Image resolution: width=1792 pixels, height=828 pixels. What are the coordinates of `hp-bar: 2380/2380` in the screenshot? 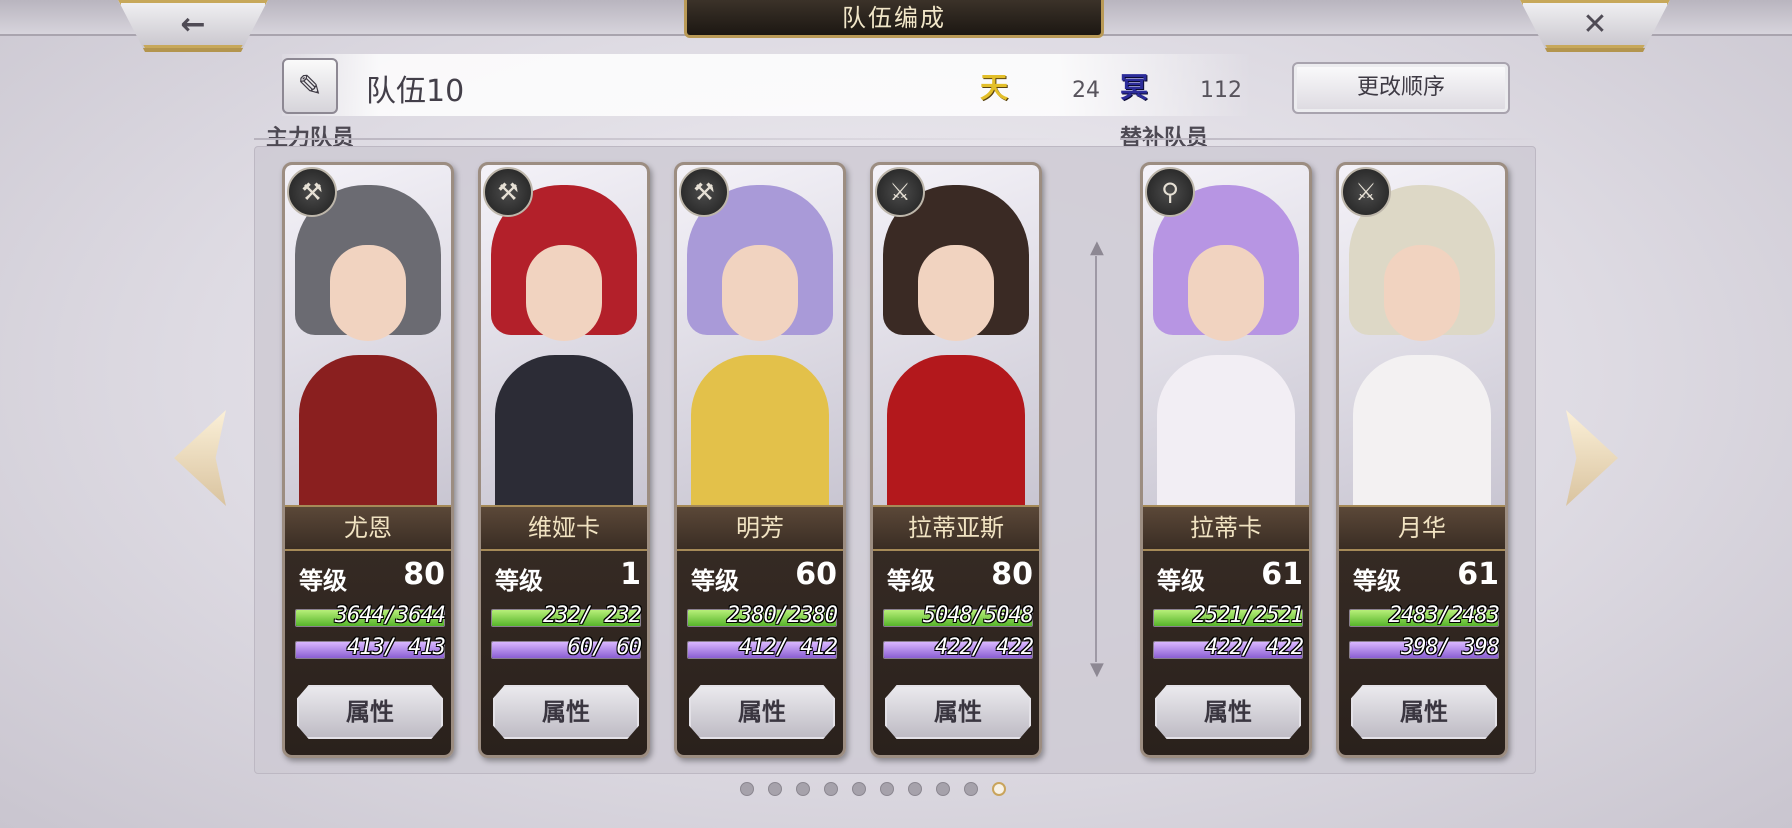 It's located at (762, 616).